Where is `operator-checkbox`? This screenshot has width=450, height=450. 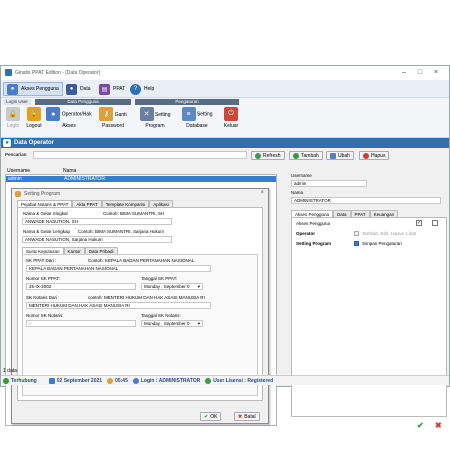
operator-checkbox is located at coordinates (356, 233).